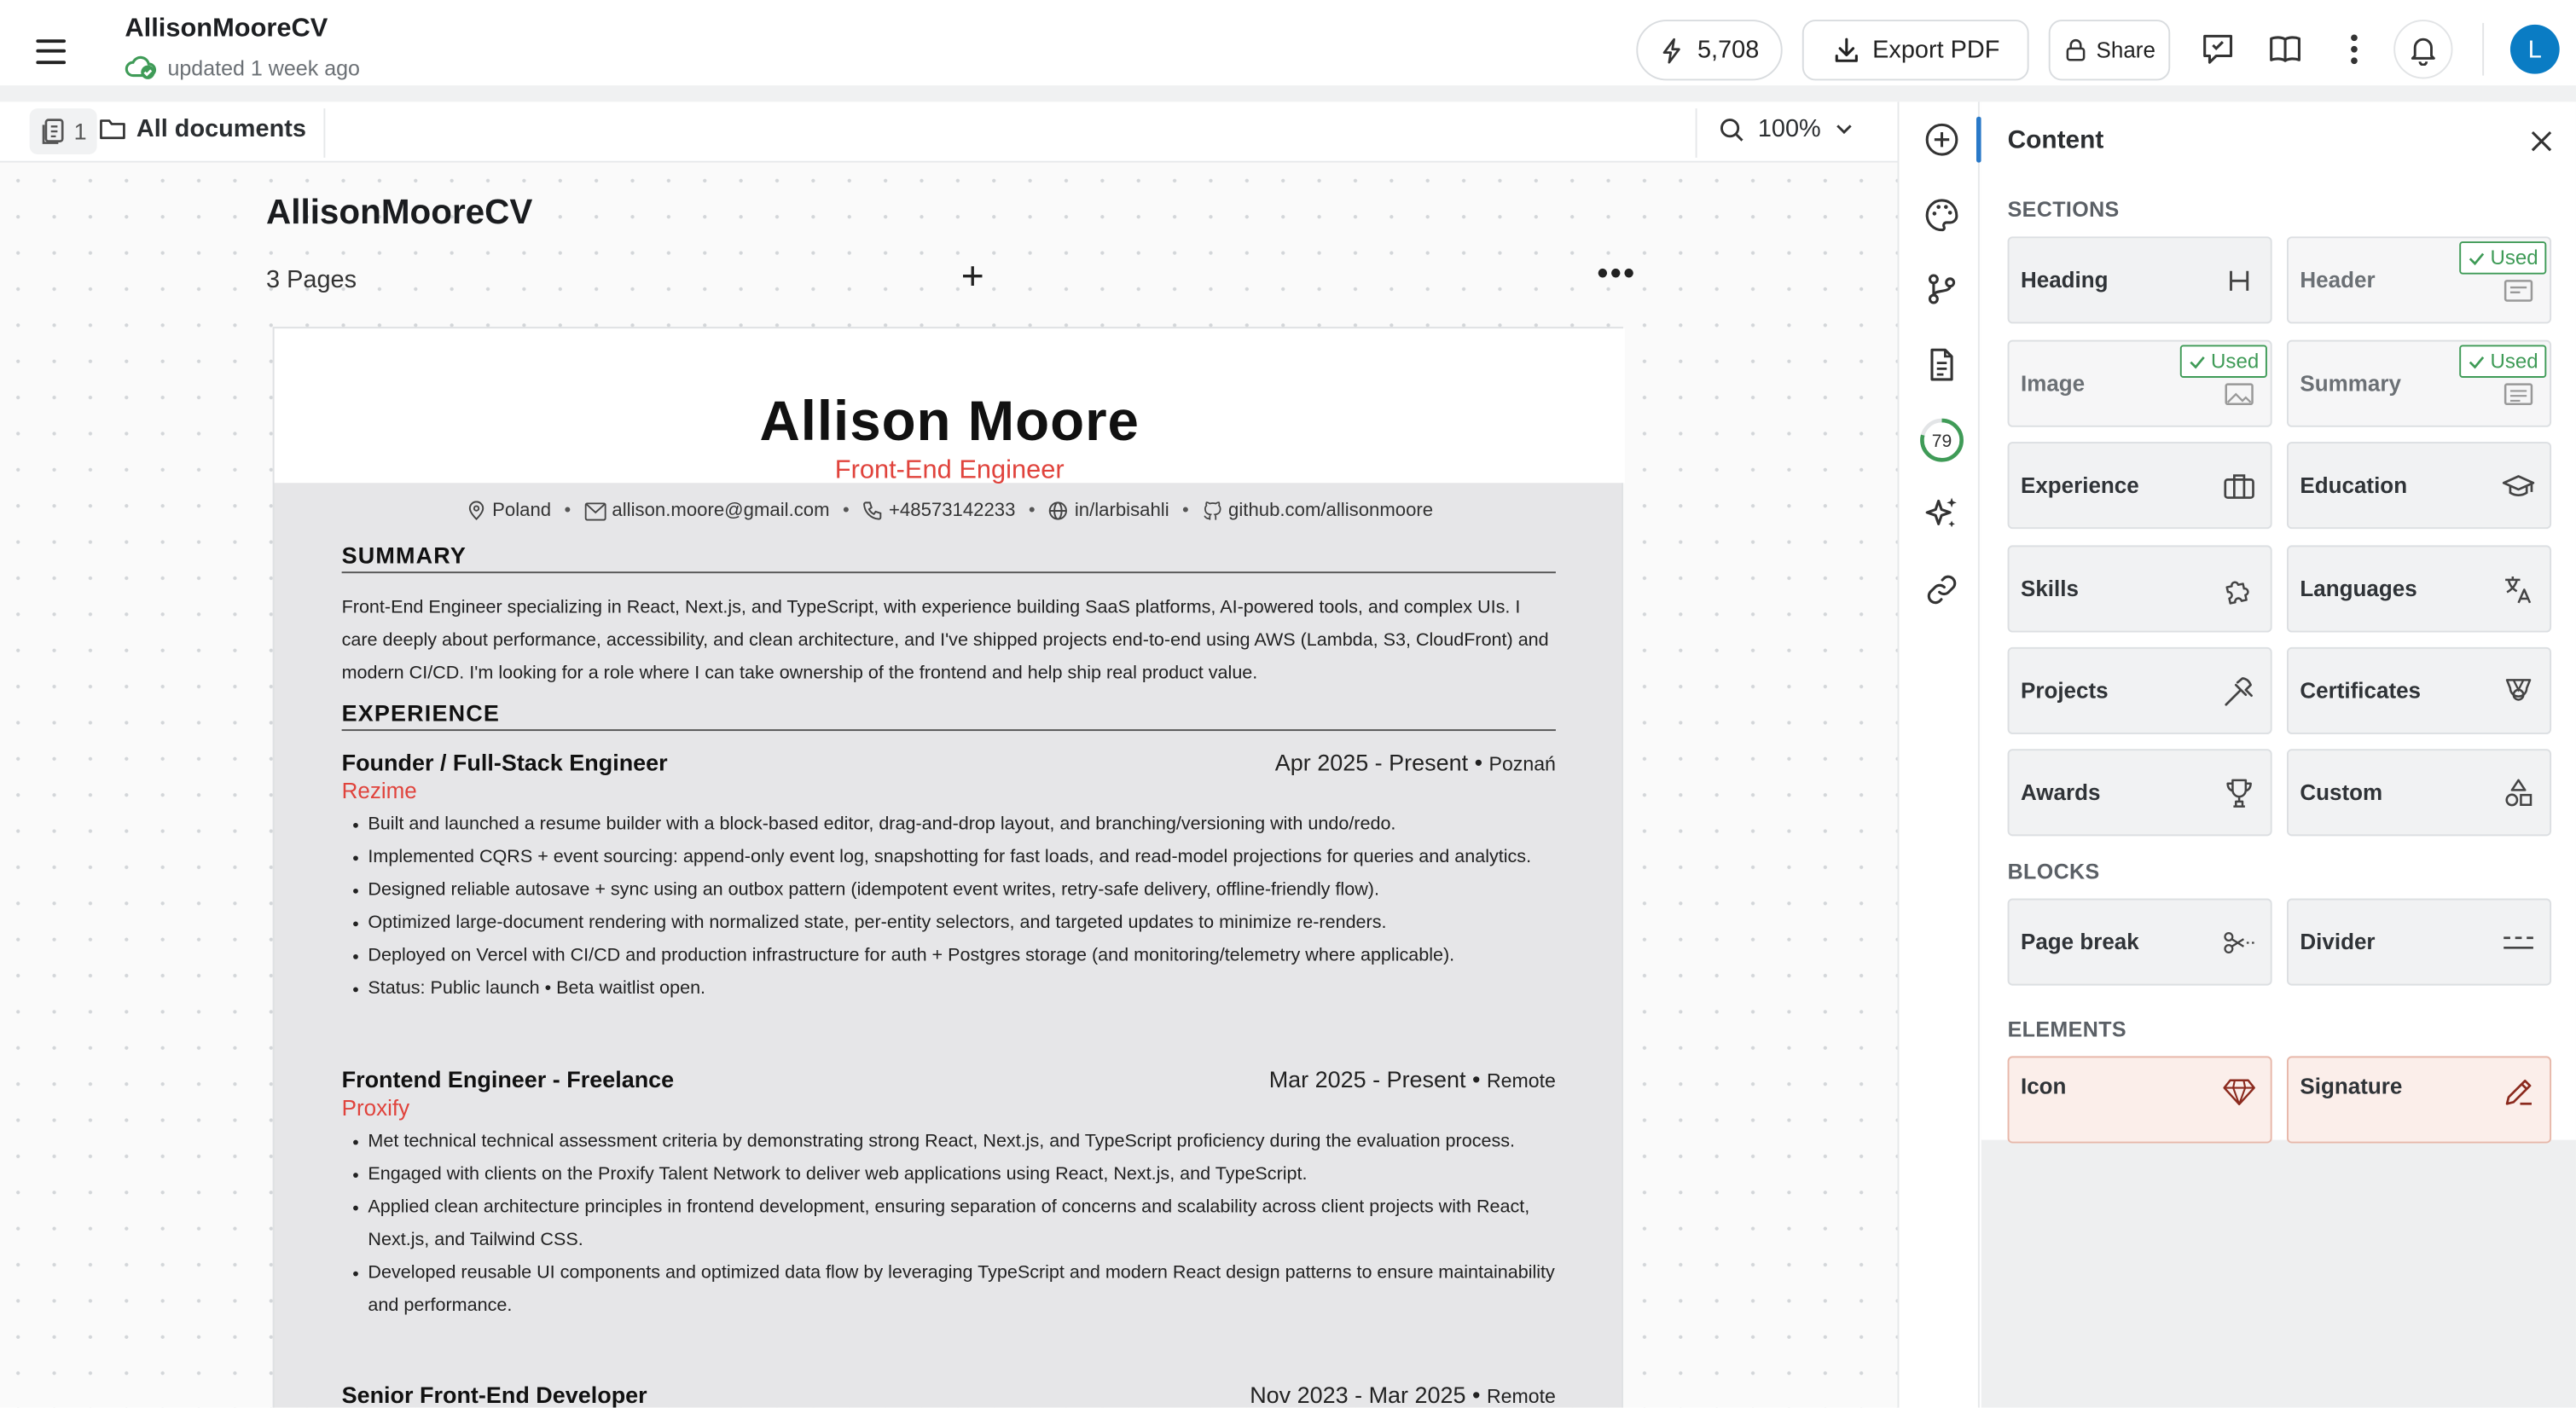  I want to click on section-tile-heading: Heading, so click(2139, 280).